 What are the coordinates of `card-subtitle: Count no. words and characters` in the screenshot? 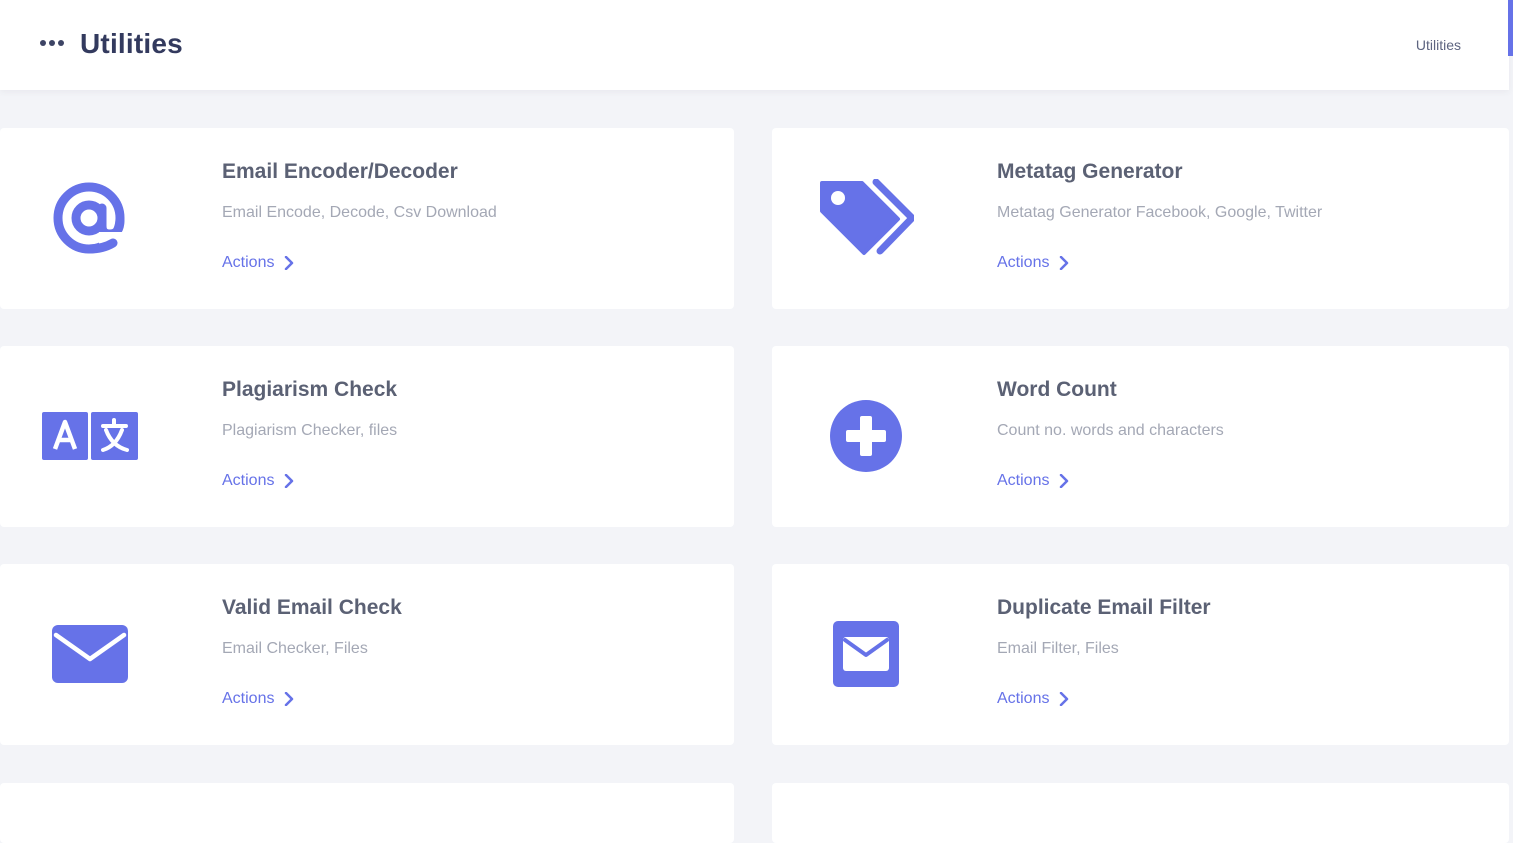 It's located at (1110, 430).